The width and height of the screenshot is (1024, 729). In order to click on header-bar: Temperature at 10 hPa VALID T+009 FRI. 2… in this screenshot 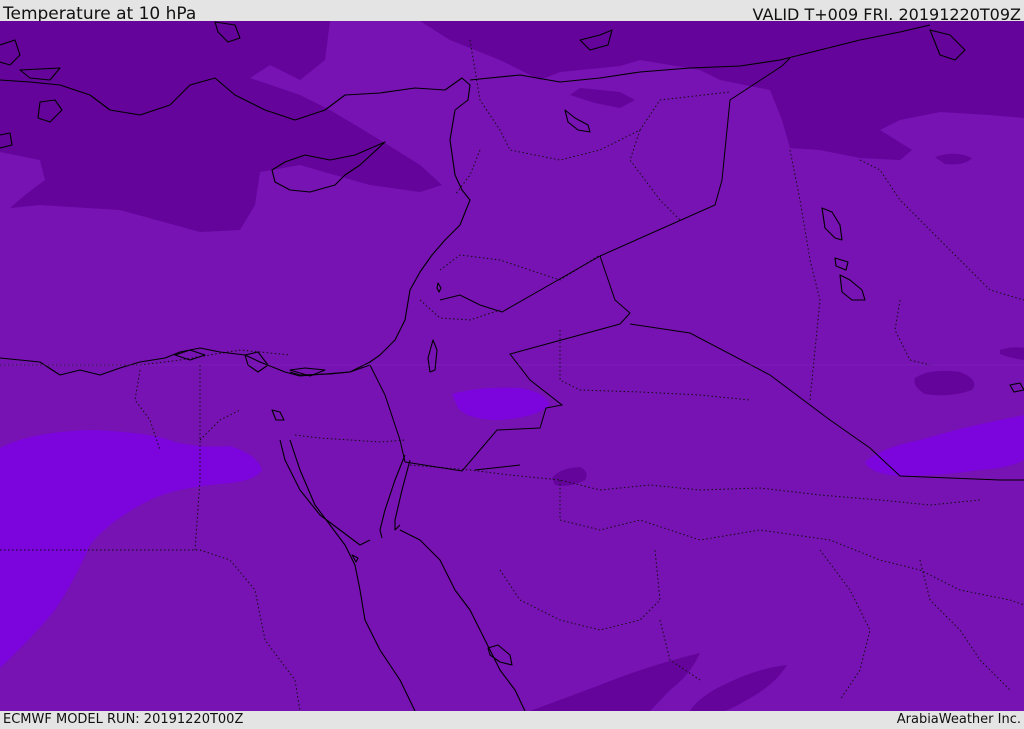, I will do `click(512, 12)`.